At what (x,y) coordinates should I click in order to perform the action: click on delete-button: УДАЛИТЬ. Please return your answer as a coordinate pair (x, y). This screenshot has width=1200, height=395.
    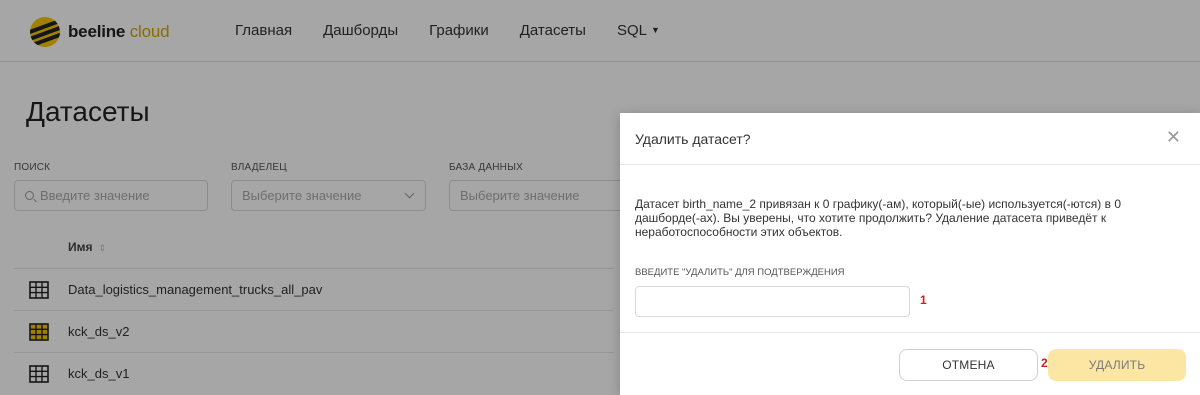
    Looking at the image, I should click on (1117, 365).